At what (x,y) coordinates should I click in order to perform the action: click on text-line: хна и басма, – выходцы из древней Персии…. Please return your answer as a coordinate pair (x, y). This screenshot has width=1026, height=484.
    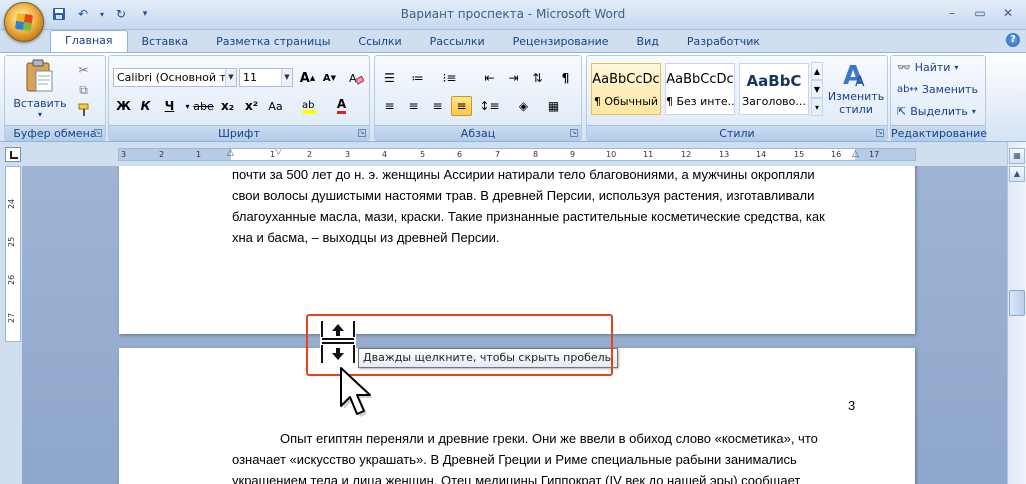
    Looking at the image, I should click on (366, 237).